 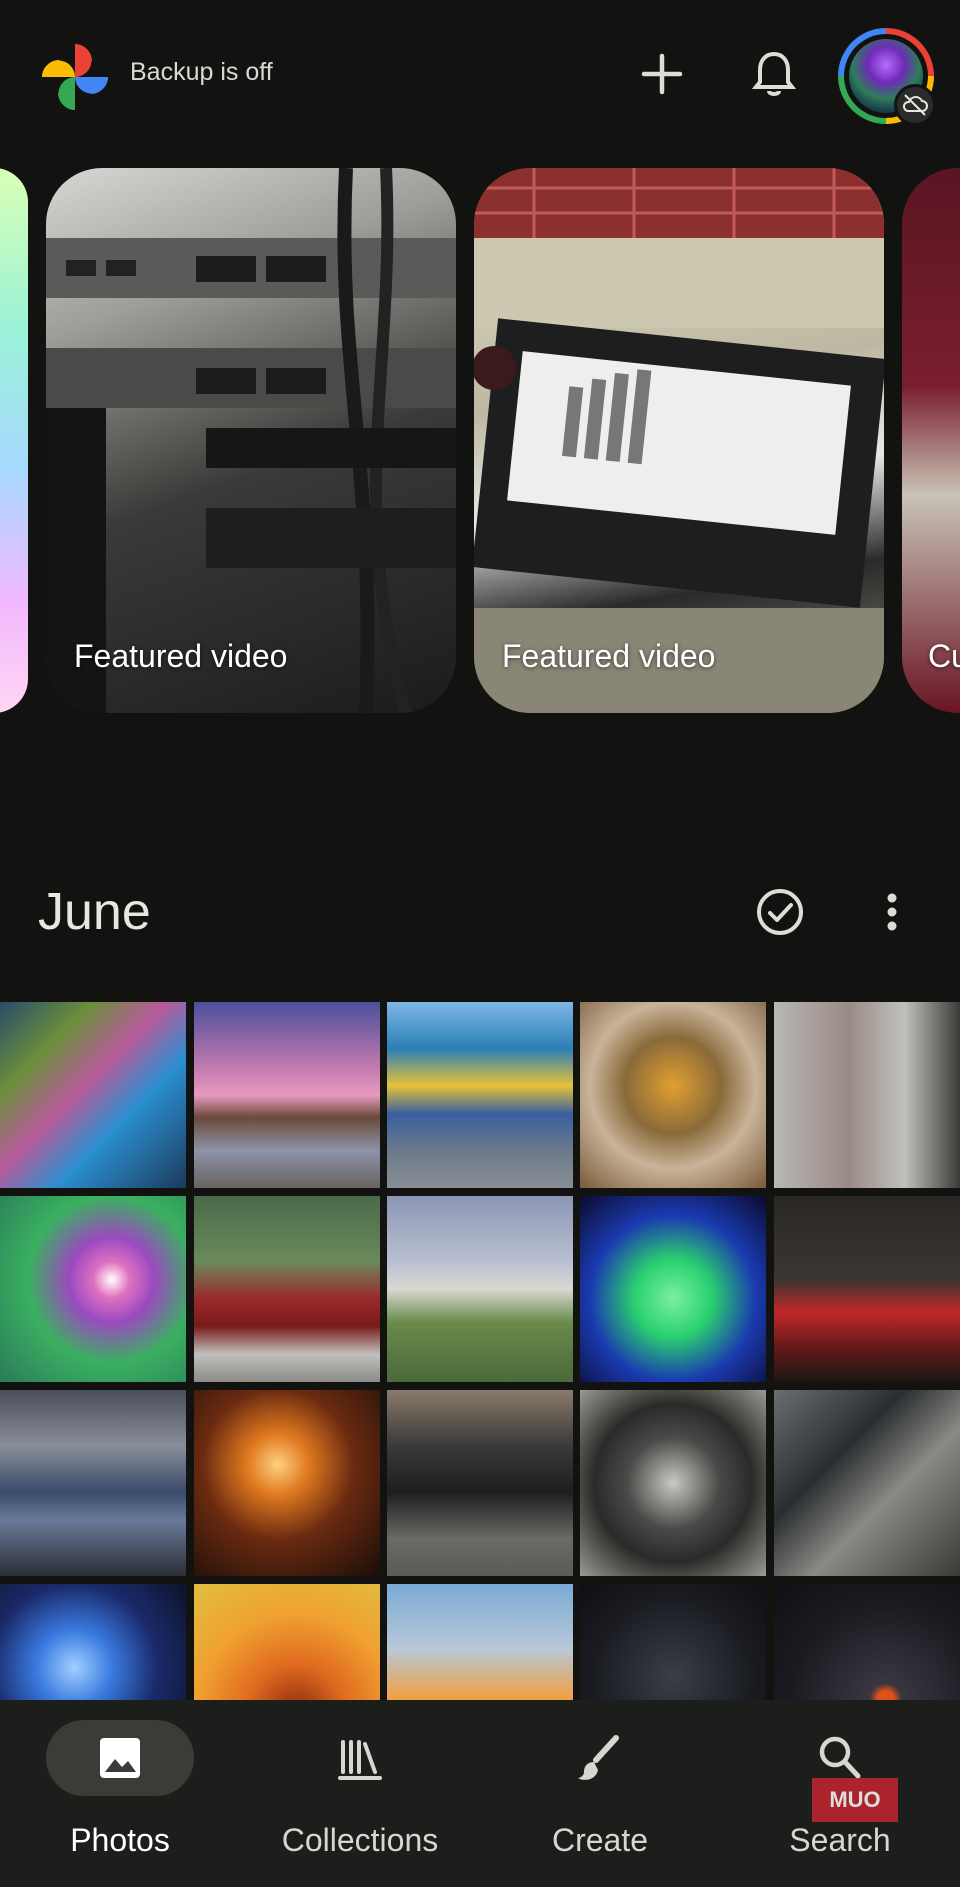 I want to click on add-button, so click(x=662, y=74).